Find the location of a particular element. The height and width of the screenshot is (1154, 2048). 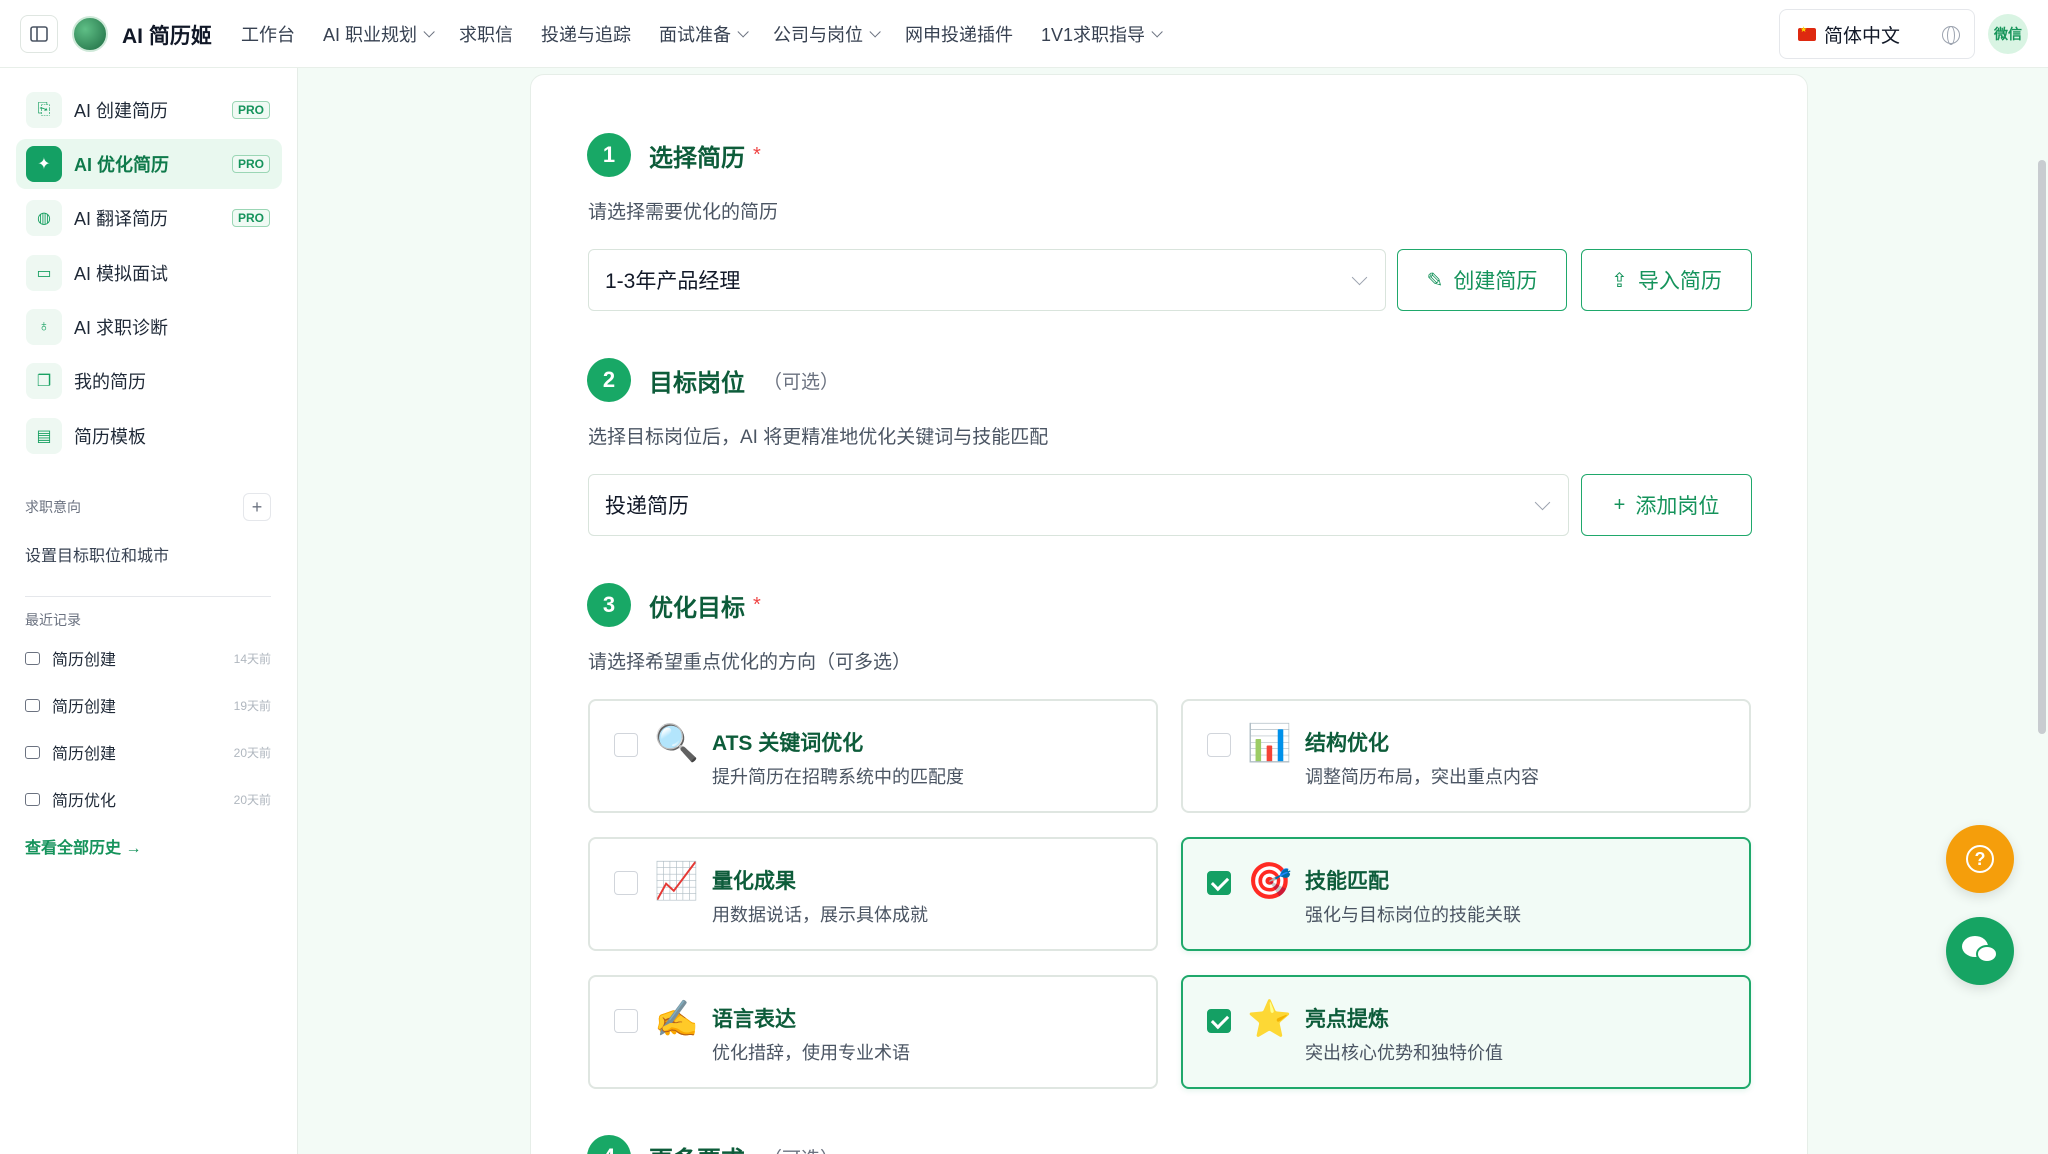

resume-select: 1-3年产品经理 is located at coordinates (987, 280).